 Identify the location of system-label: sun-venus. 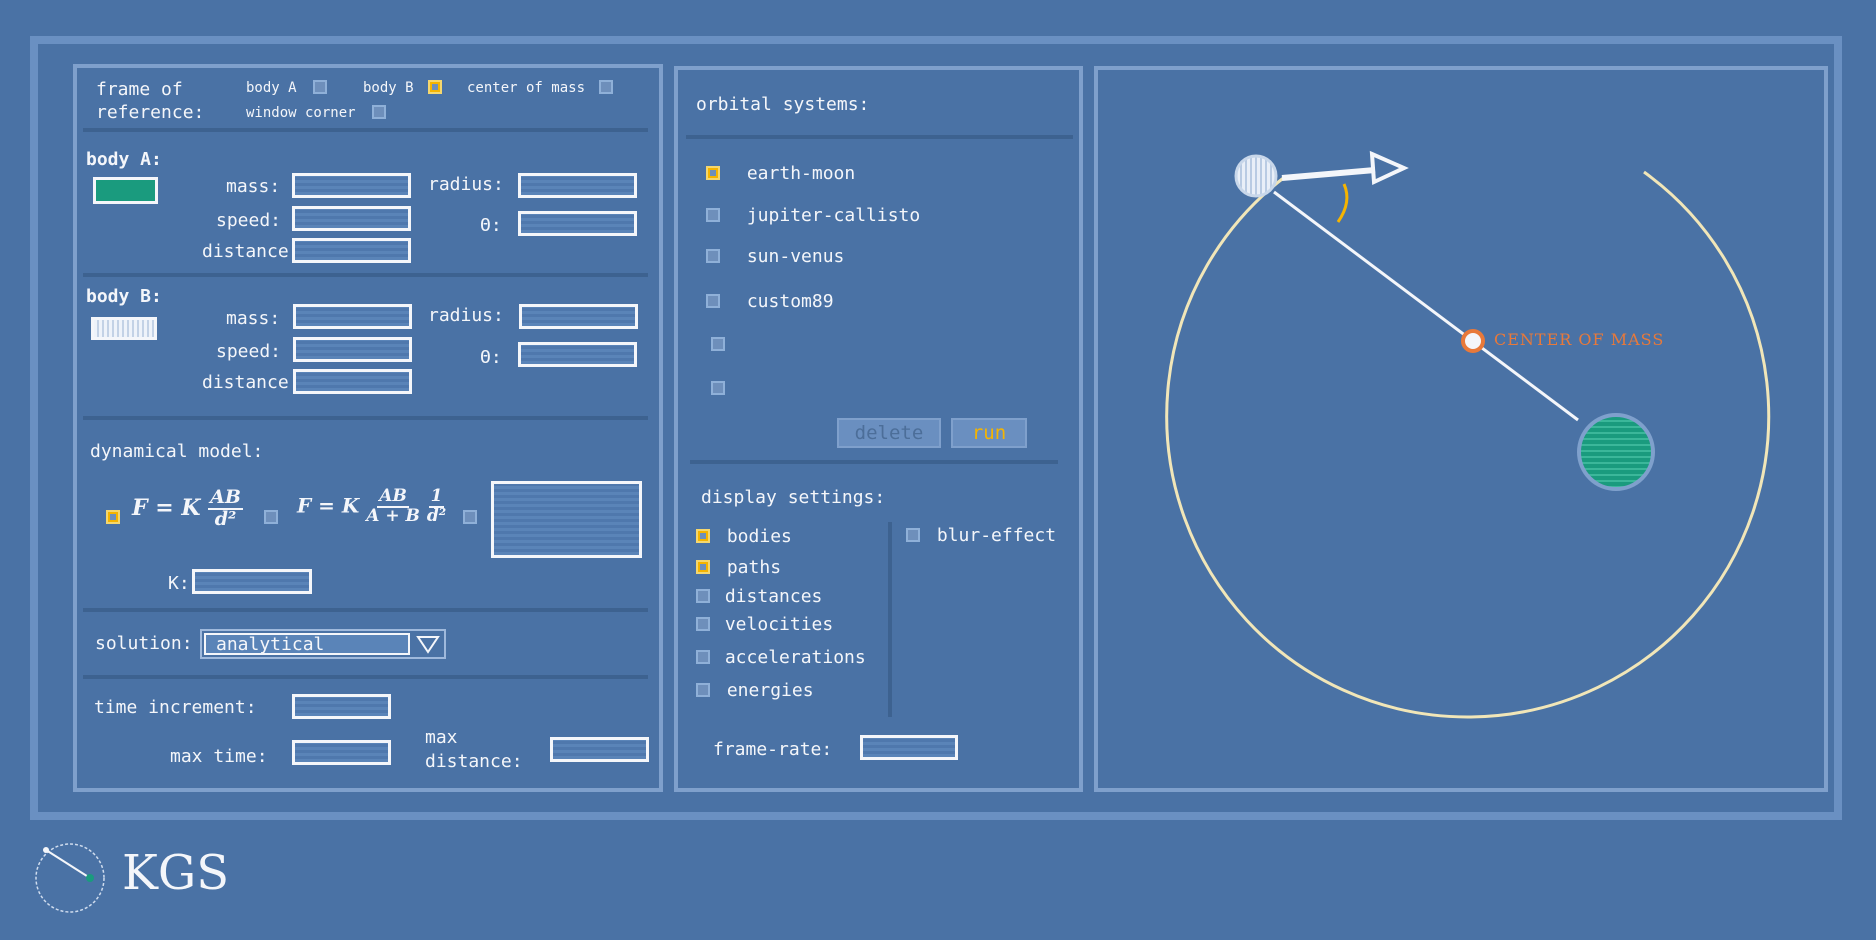
(795, 256).